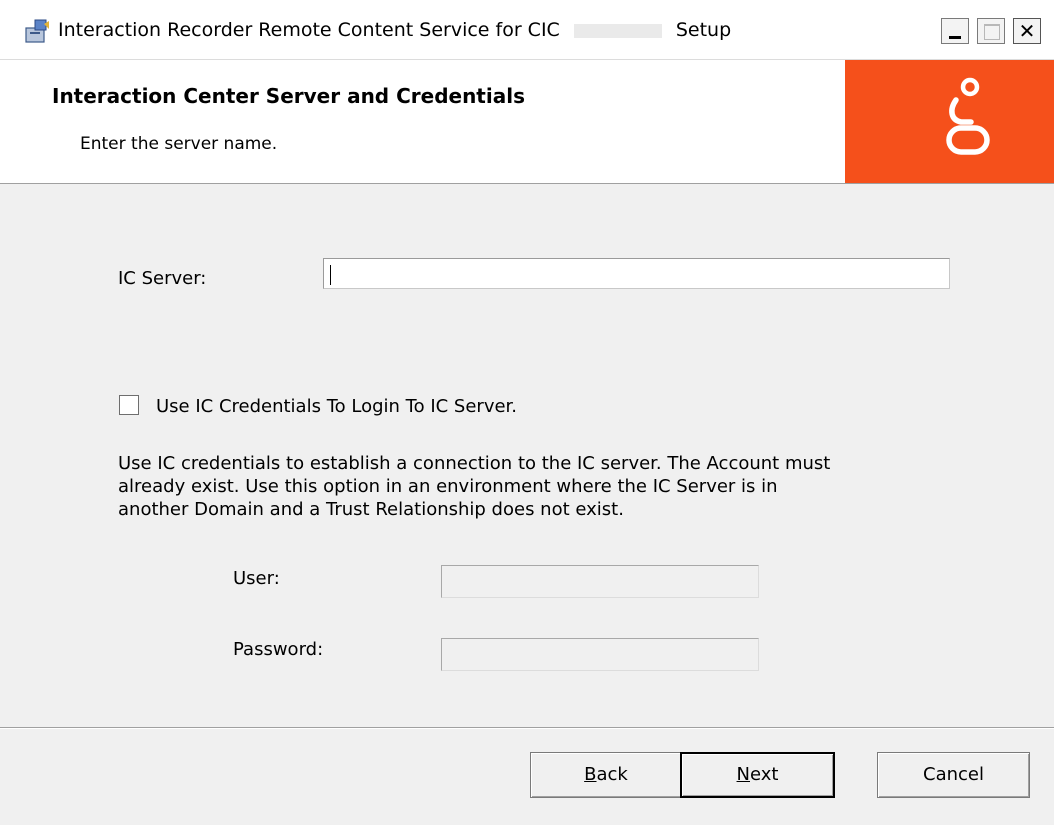 Image resolution: width=1054 pixels, height=825 pixels. What do you see at coordinates (703, 30) in the screenshot?
I see `window-title-suffix: Setup` at bounding box center [703, 30].